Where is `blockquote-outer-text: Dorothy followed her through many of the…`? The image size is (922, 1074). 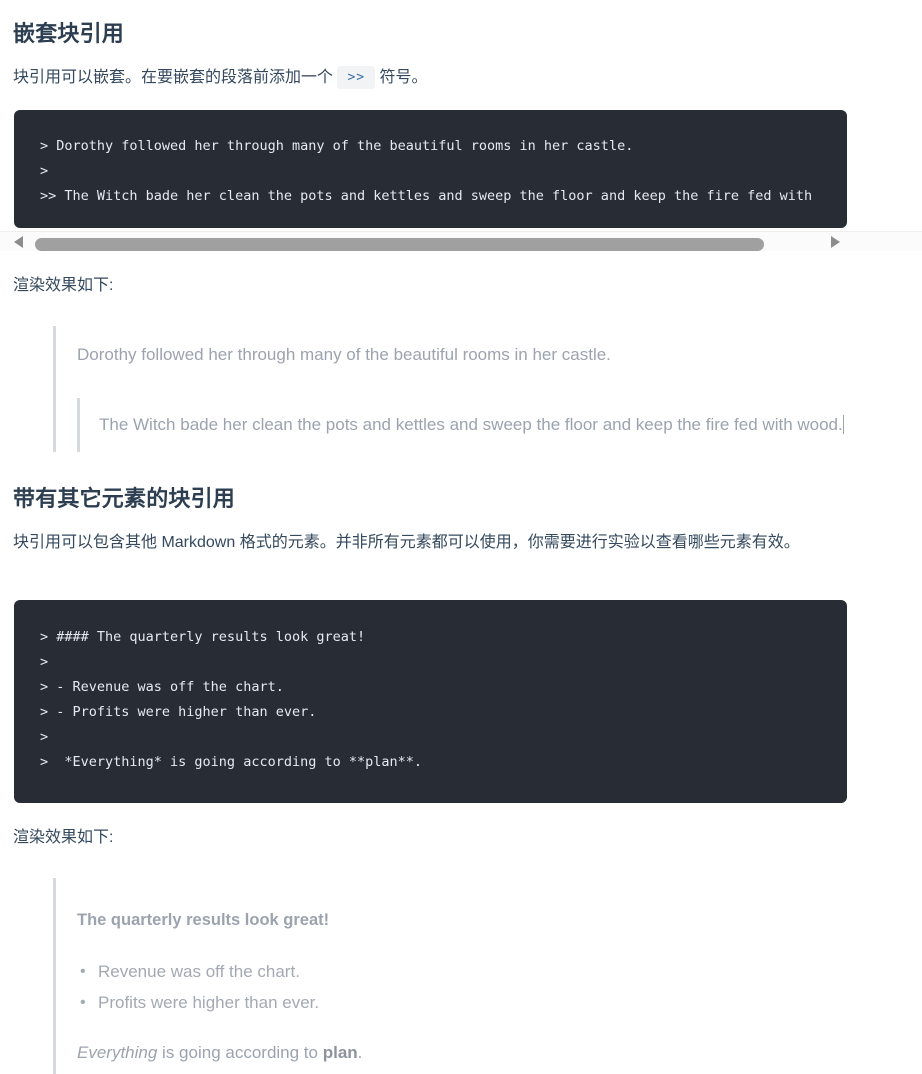
blockquote-outer-text: Dorothy followed her through many of the… is located at coordinates (344, 354).